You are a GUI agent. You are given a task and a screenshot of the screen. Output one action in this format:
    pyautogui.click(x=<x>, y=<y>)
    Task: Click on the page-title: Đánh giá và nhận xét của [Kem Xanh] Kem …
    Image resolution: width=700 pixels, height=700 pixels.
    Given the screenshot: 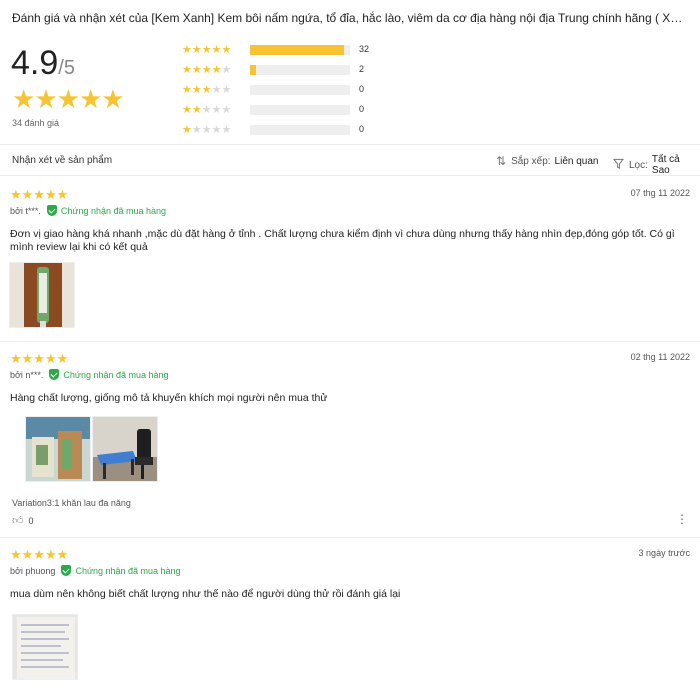 What is the action you would take?
    pyautogui.click(x=356, y=18)
    